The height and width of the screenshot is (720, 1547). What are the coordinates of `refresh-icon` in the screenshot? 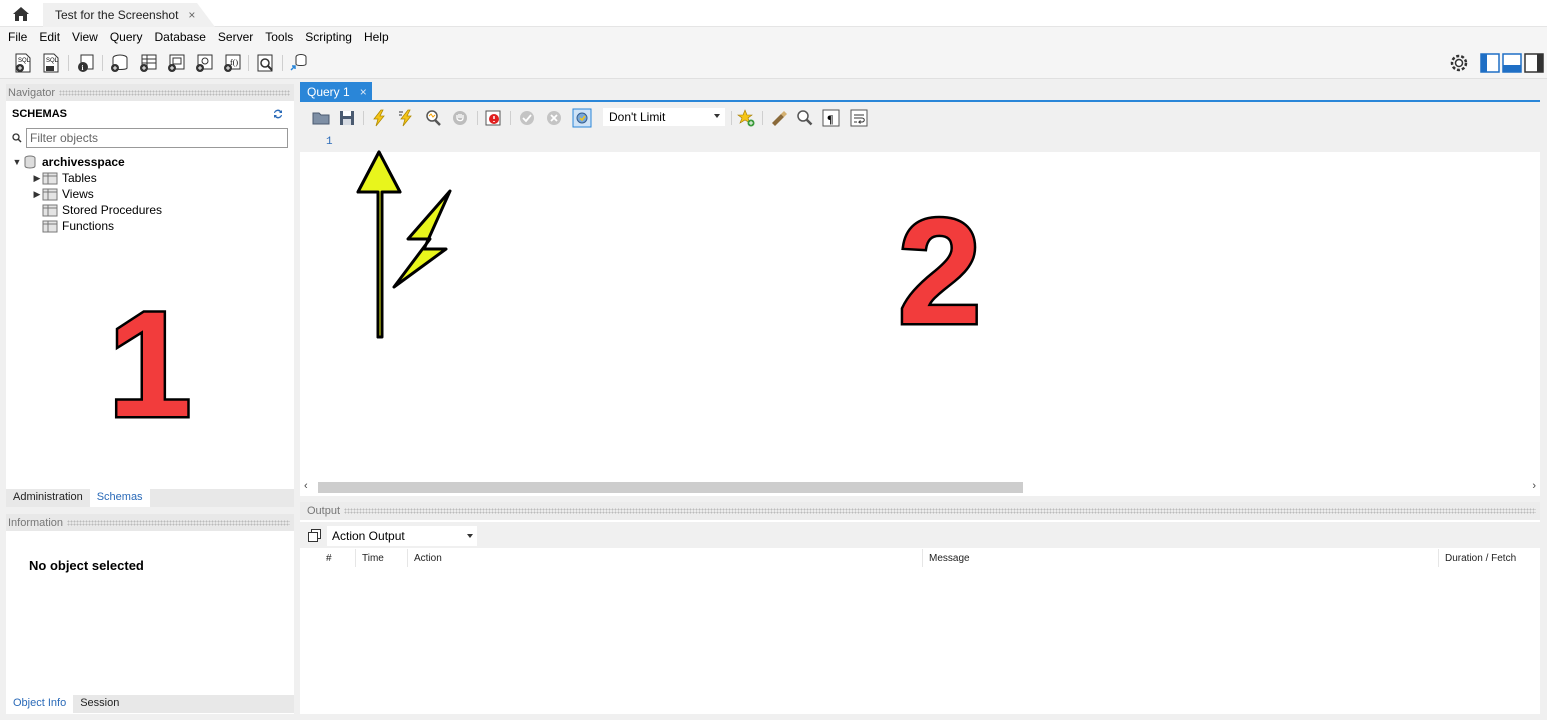 It's located at (278, 114).